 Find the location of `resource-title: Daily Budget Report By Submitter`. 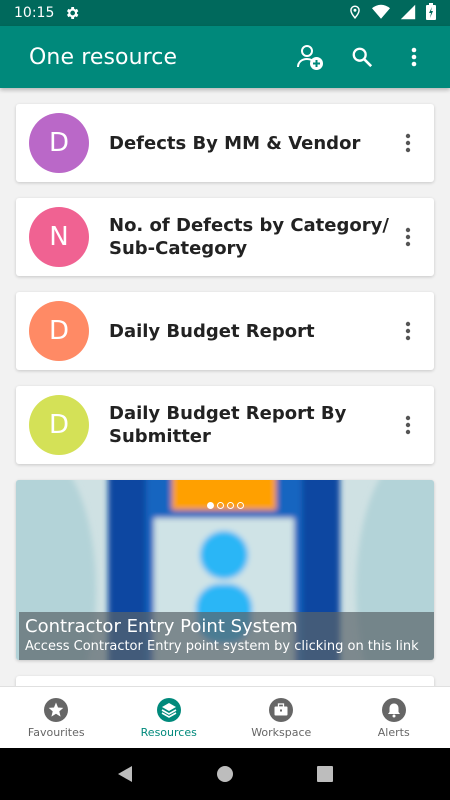

resource-title: Daily Budget Report By Submitter is located at coordinates (228, 425).